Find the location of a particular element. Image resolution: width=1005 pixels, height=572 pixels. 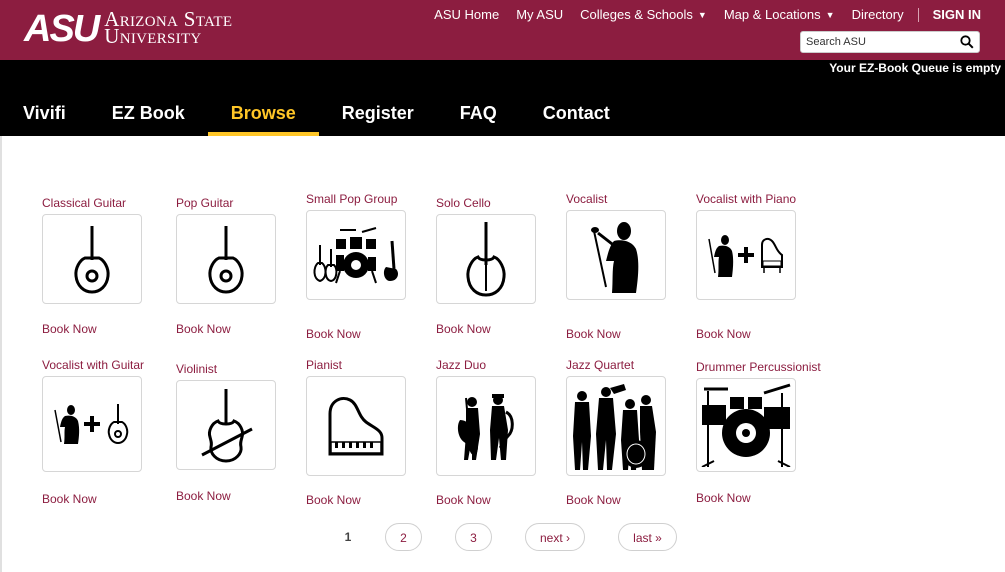

tab-register: Register is located at coordinates (378, 119).